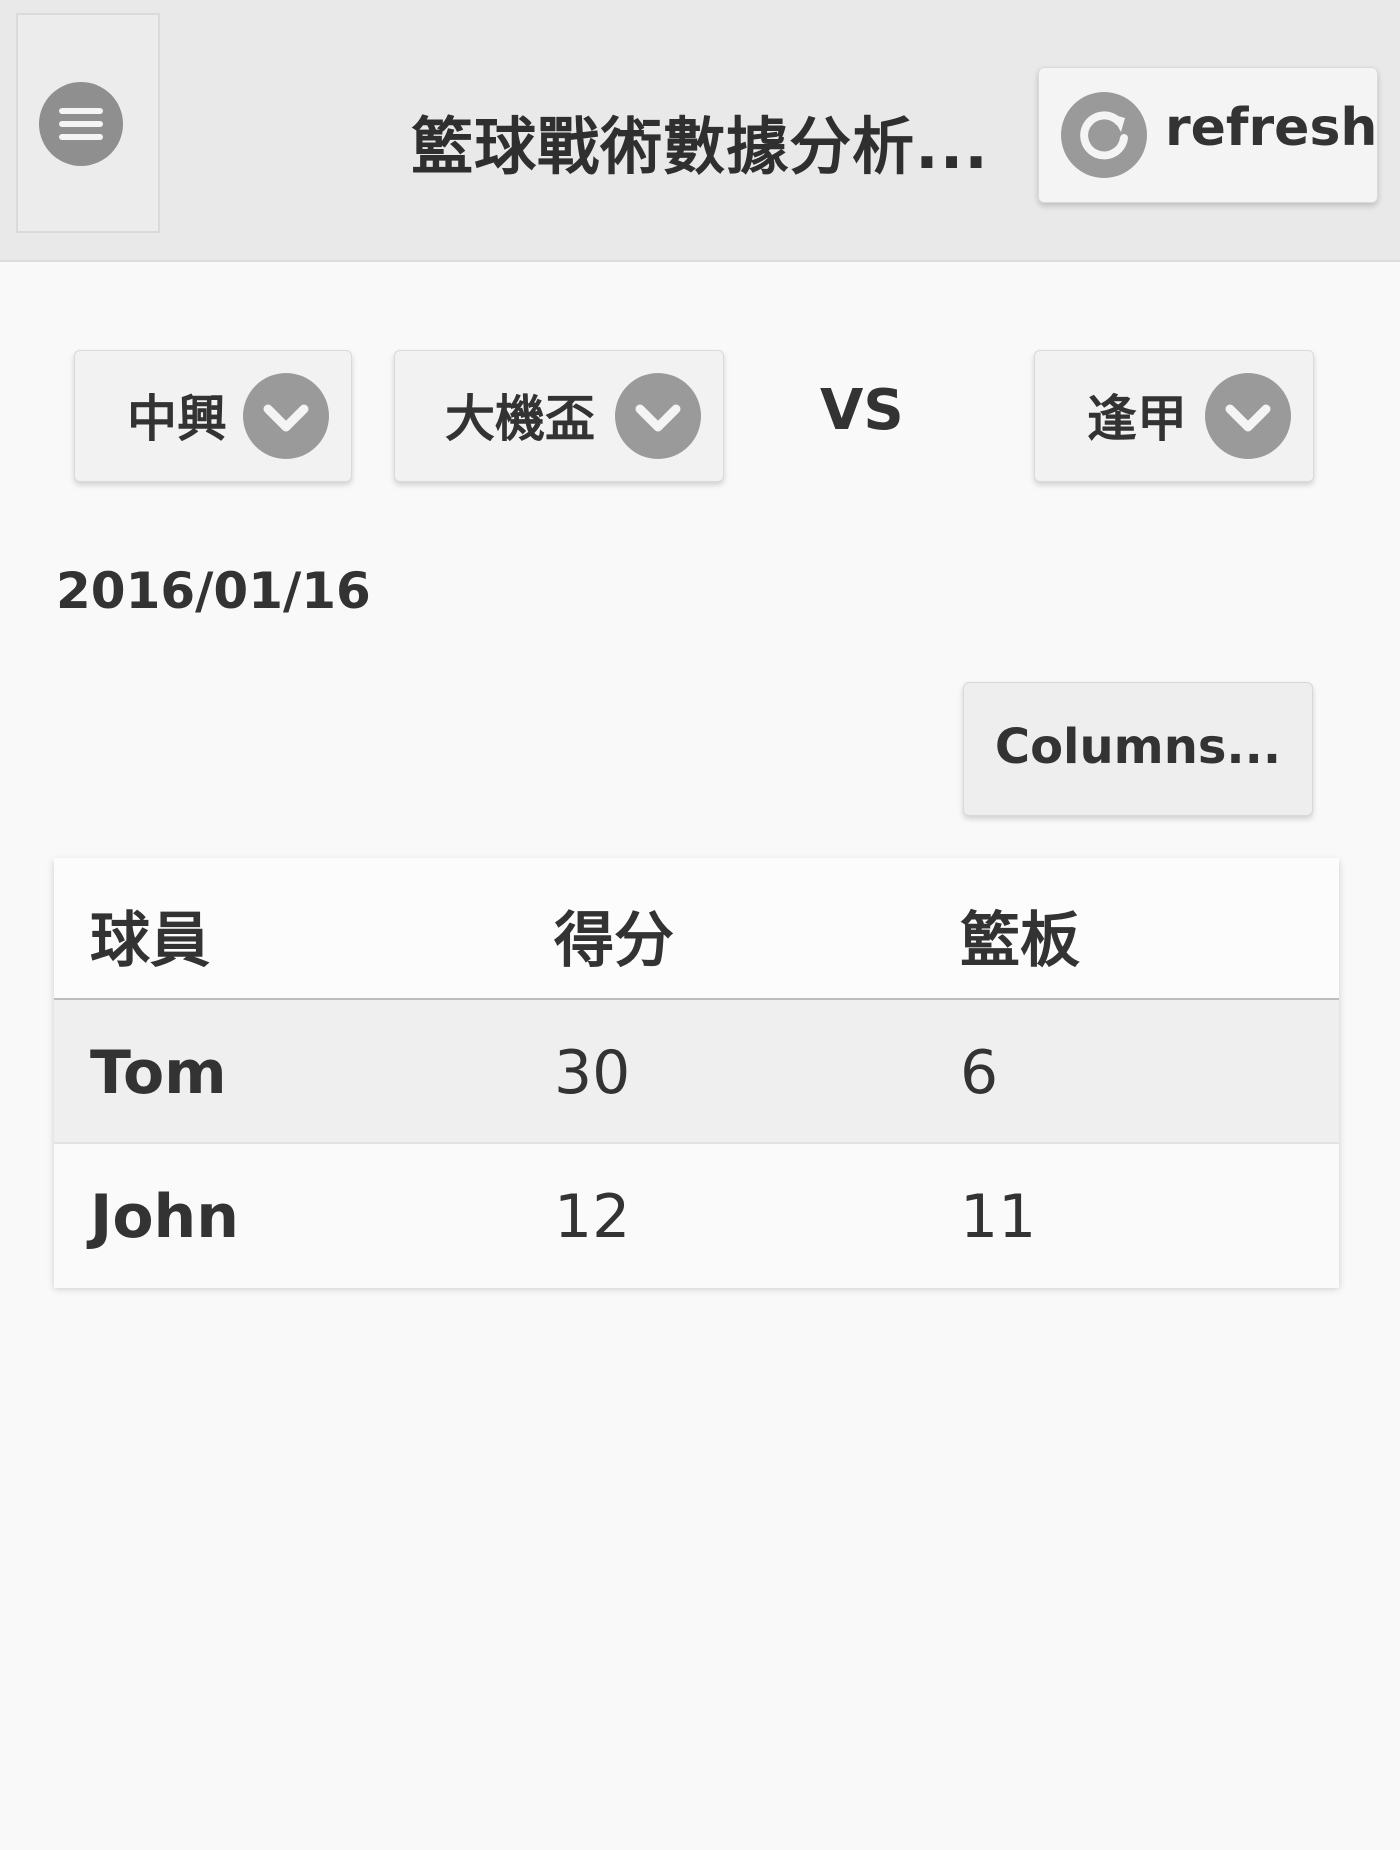 The width and height of the screenshot is (1400, 1850). Describe the element at coordinates (177, 419) in the screenshot. I see `school-select-value: 中興` at that location.